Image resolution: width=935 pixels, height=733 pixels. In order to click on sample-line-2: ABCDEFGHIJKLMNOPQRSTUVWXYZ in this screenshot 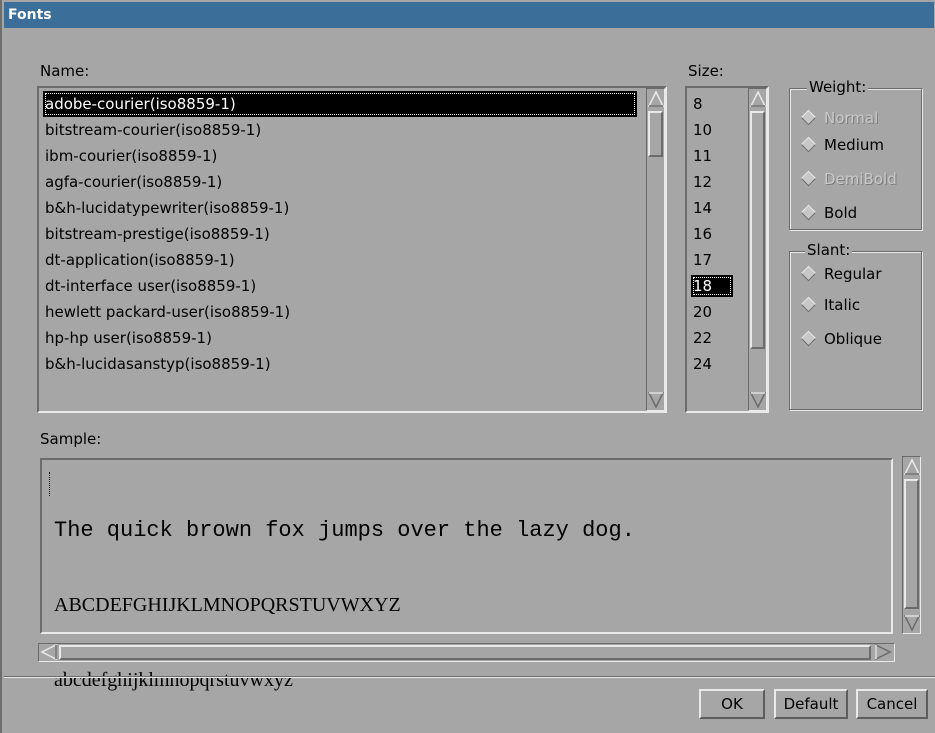, I will do `click(227, 605)`.